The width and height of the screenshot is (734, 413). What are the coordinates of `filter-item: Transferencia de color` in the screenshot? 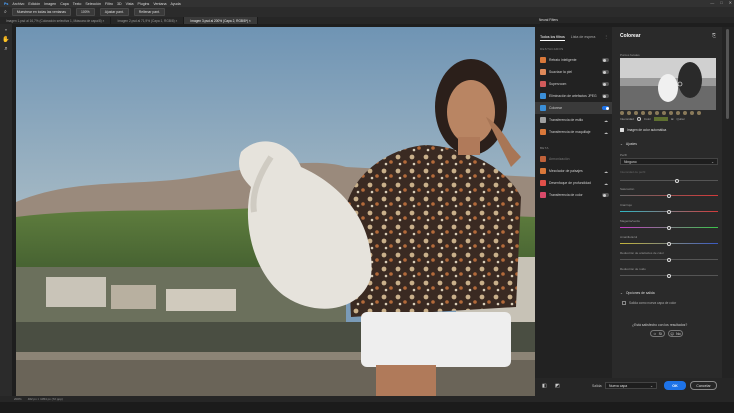 It's located at (573, 195).